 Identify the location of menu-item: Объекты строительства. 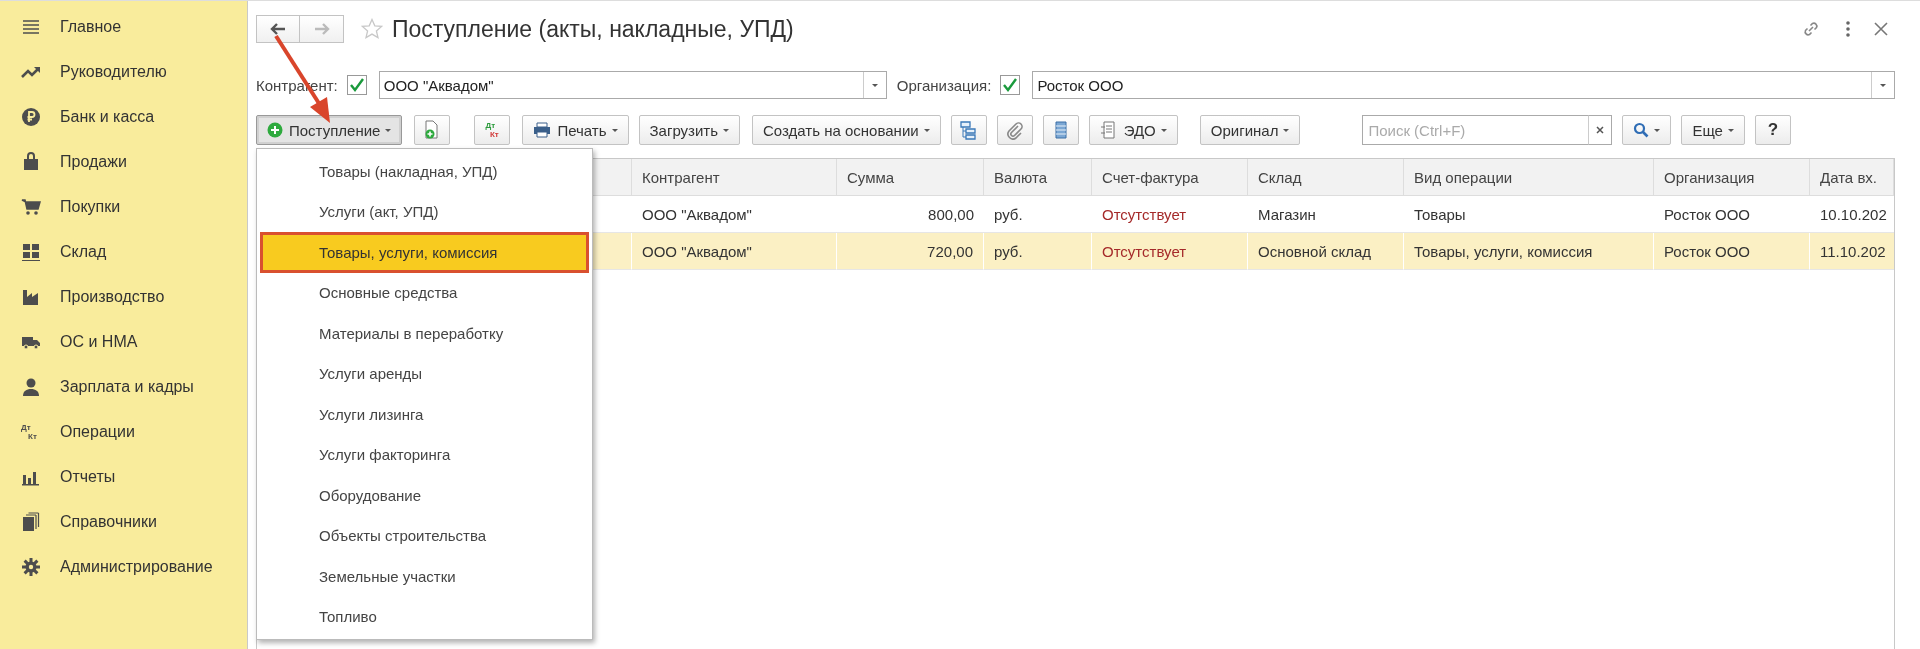
(424, 535).